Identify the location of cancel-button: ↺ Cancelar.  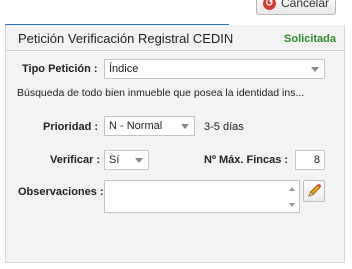
(296, 7).